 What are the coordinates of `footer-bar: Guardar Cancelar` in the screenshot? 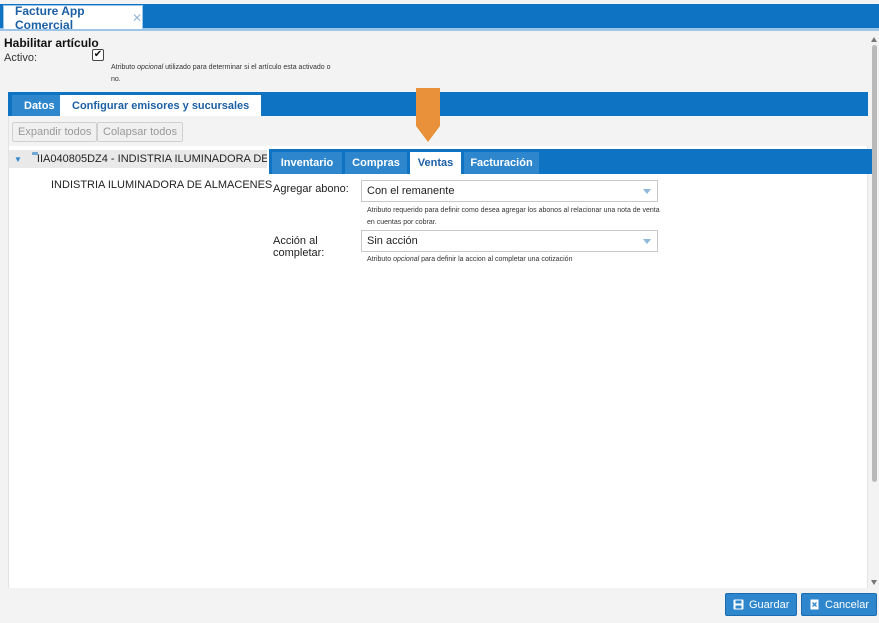 It's located at (439, 605).